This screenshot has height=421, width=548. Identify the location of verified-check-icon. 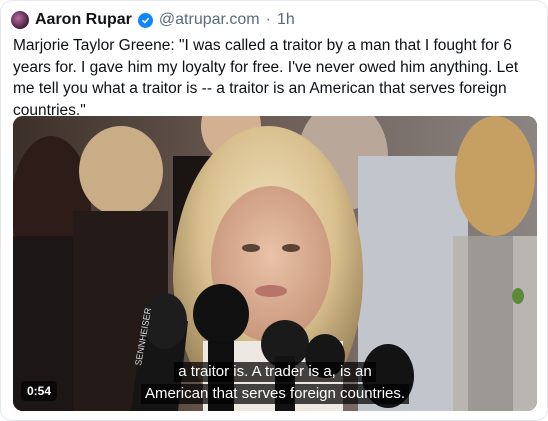
(145, 20).